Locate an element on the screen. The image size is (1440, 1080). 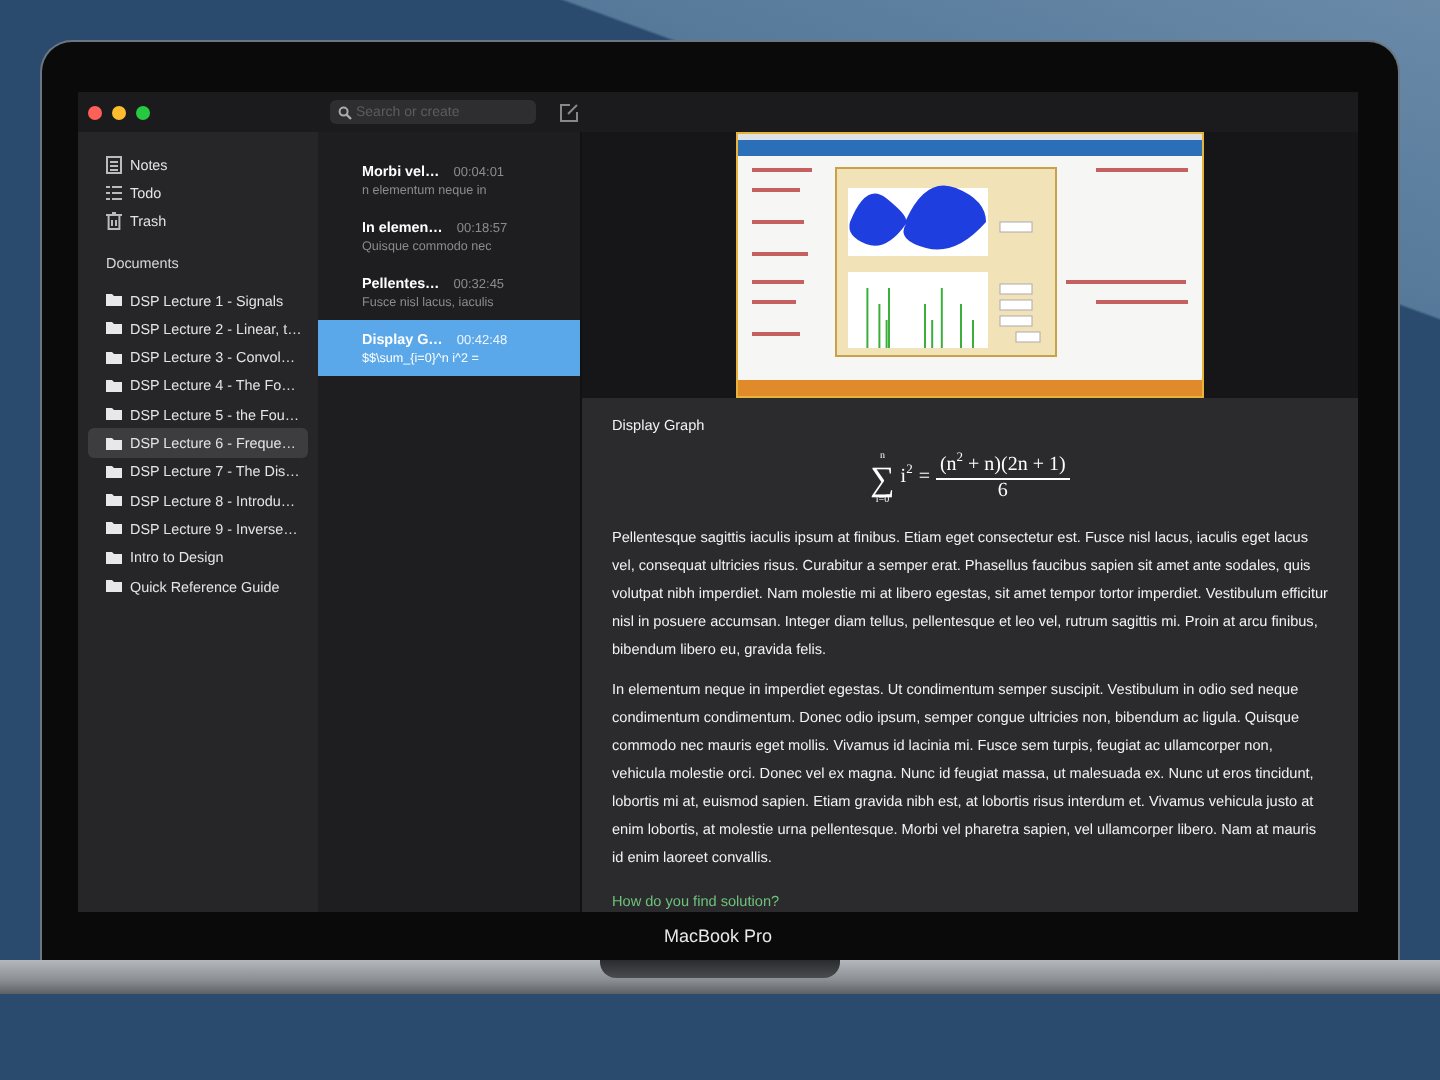
search-icon is located at coordinates (345, 112).